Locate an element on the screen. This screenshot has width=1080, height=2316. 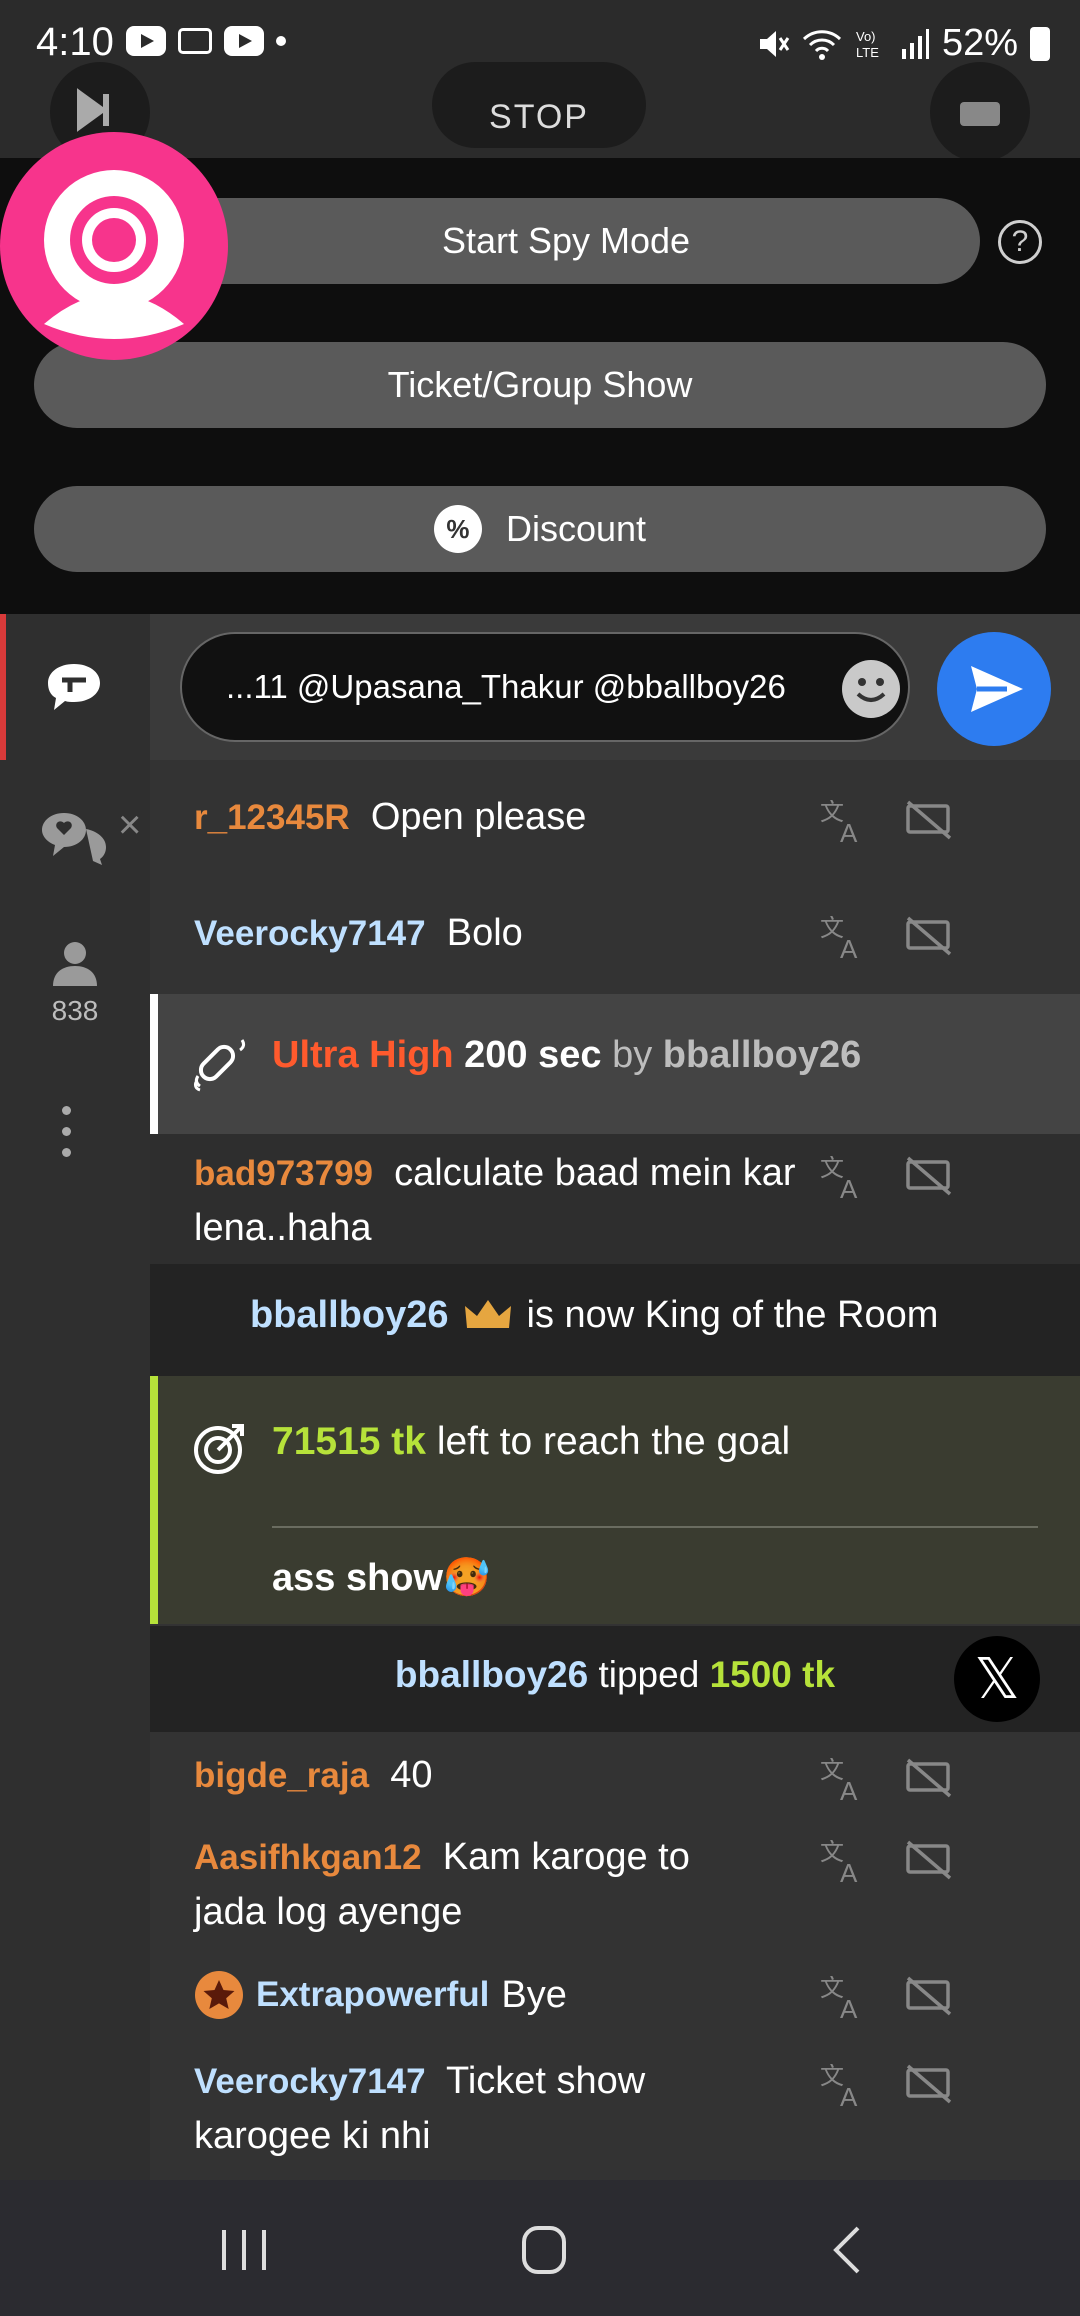
king-event-row: bballboy26 is now King of the Room is located at coordinates (615, 1320).